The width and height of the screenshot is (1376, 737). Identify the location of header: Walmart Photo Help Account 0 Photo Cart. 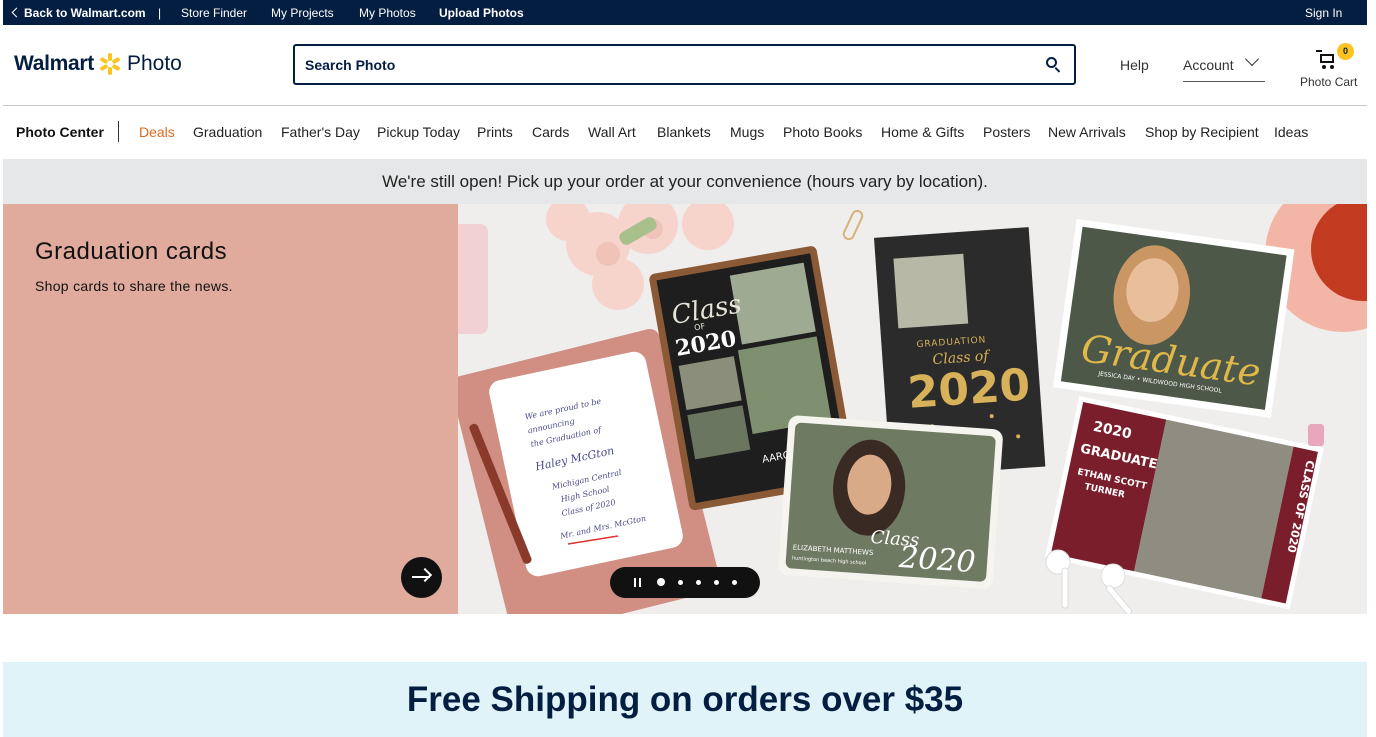
(685, 65).